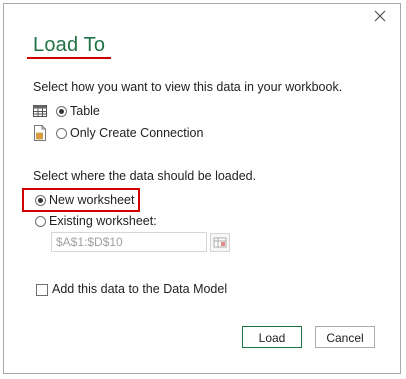 Image resolution: width=406 pixels, height=379 pixels. What do you see at coordinates (139, 289) in the screenshot?
I see `data-model-label: Add this data to the Data Model` at bounding box center [139, 289].